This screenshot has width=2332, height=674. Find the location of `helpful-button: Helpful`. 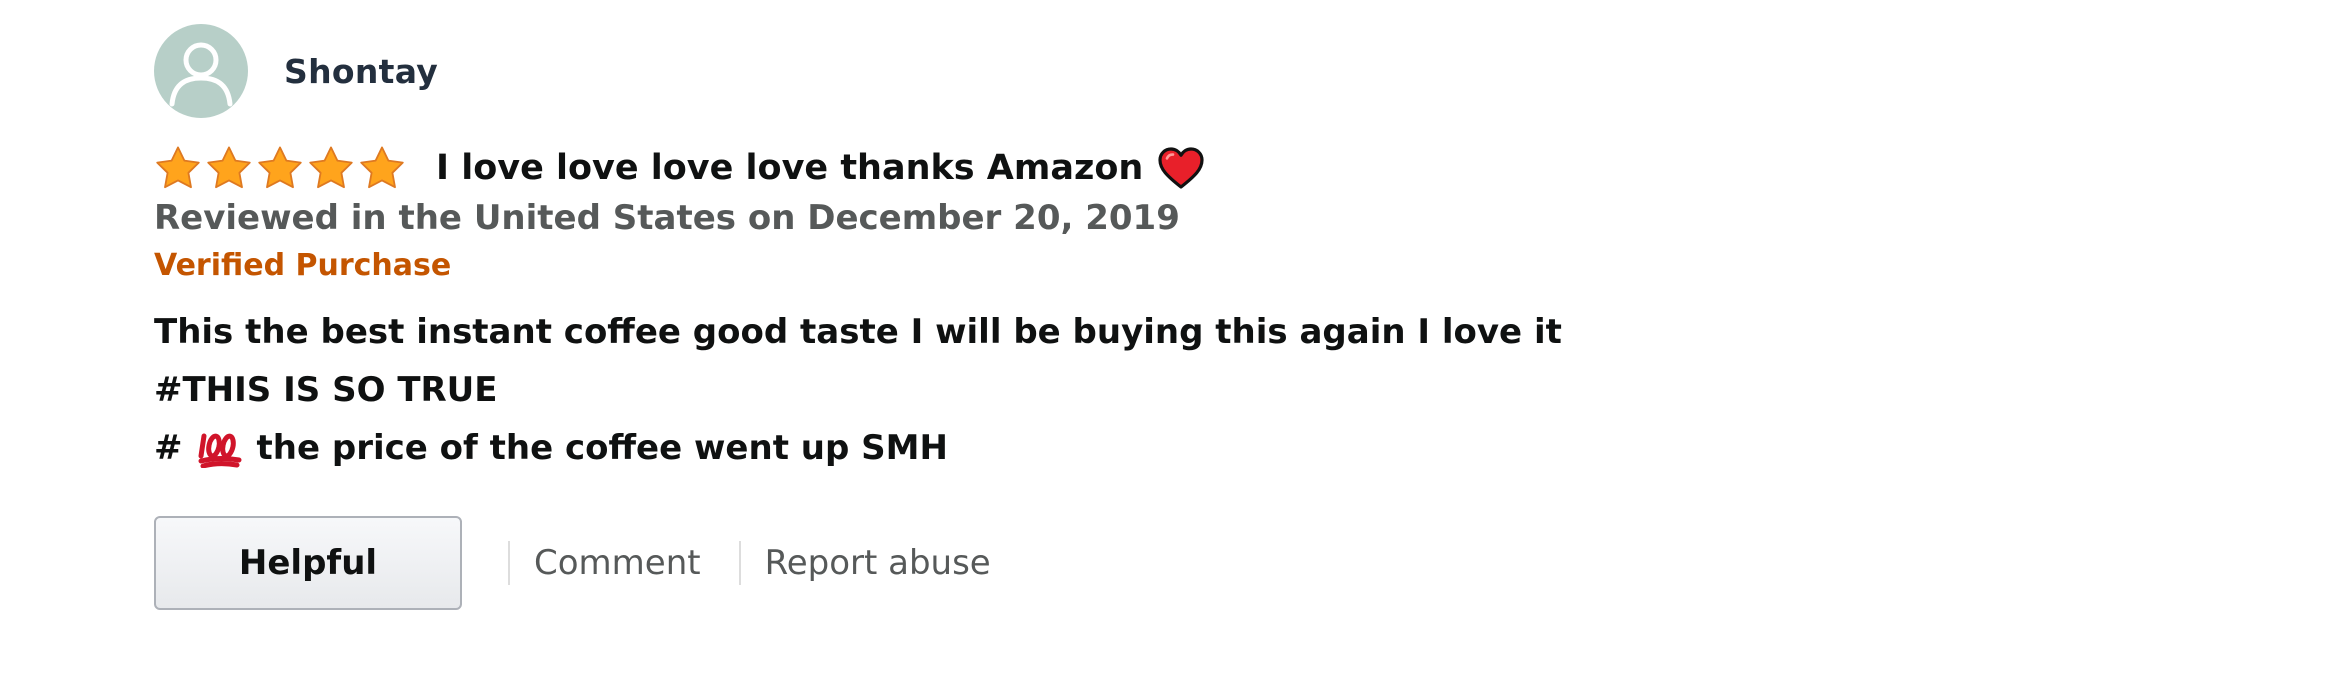

helpful-button: Helpful is located at coordinates (308, 563).